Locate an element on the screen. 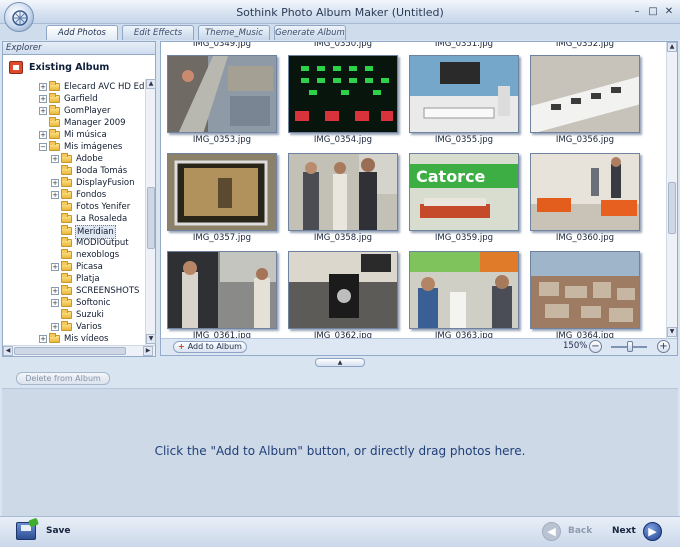 The height and width of the screenshot is (547, 680). white-desk-photo is located at coordinates (464, 94).